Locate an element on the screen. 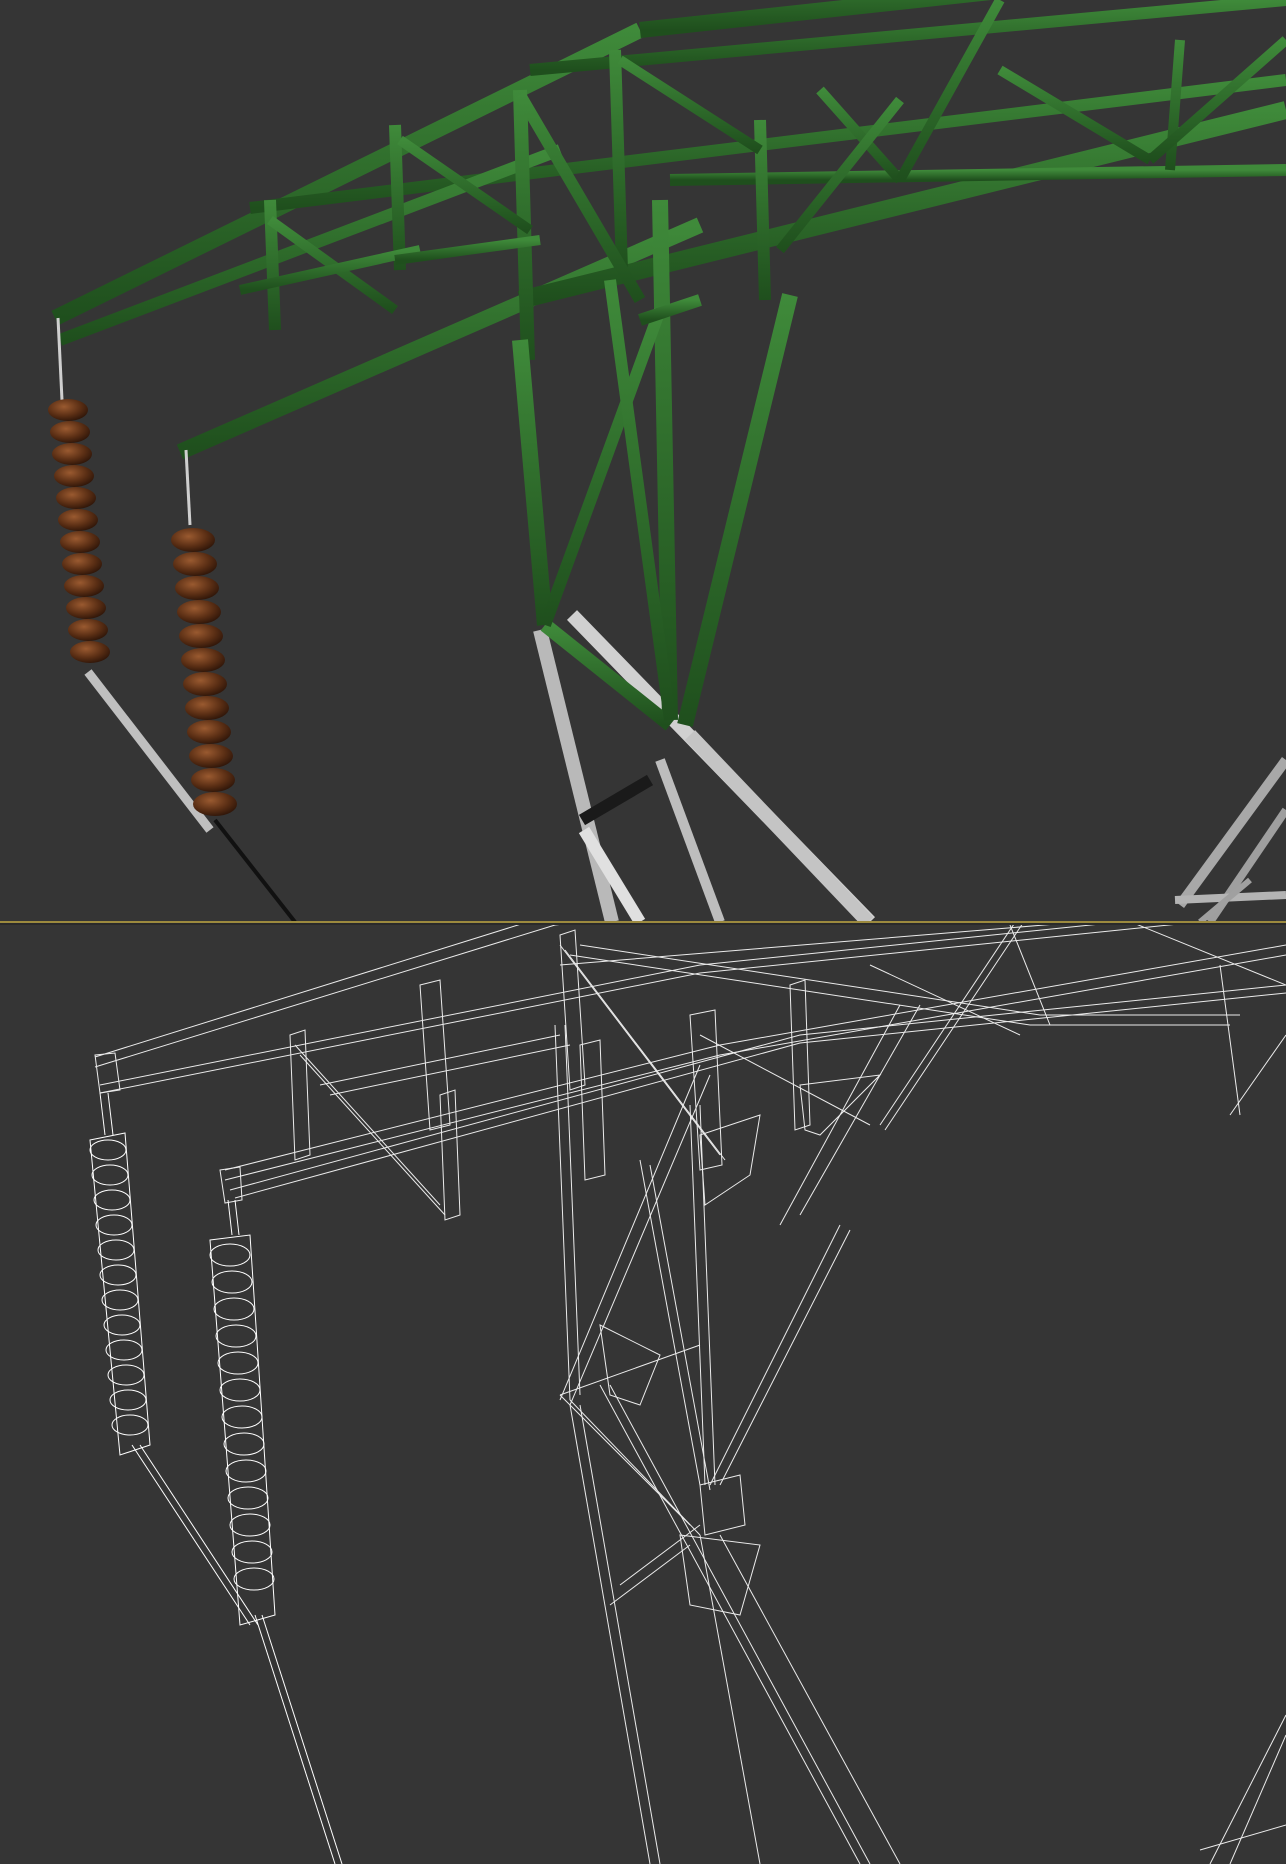 Image resolution: width=1286 pixels, height=1864 pixels. insulator-string-right is located at coordinates (234, 685).